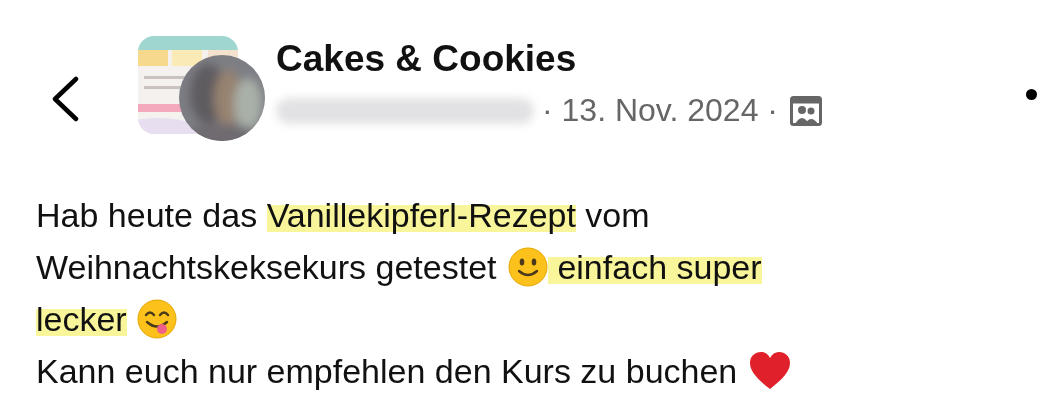 The height and width of the screenshot is (407, 1038). What do you see at coordinates (65, 99) in the screenshot?
I see `back-icon` at bounding box center [65, 99].